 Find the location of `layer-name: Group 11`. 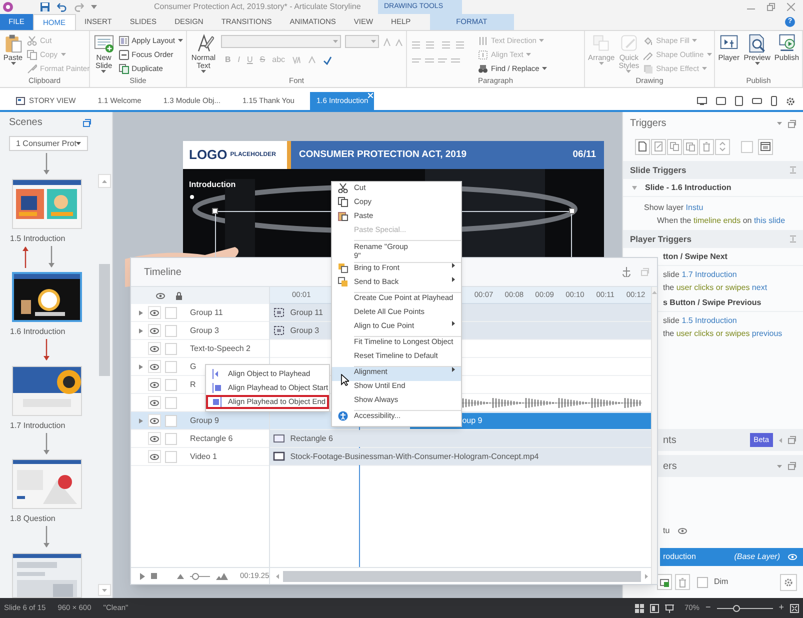

layer-name: Group 11 is located at coordinates (206, 312).